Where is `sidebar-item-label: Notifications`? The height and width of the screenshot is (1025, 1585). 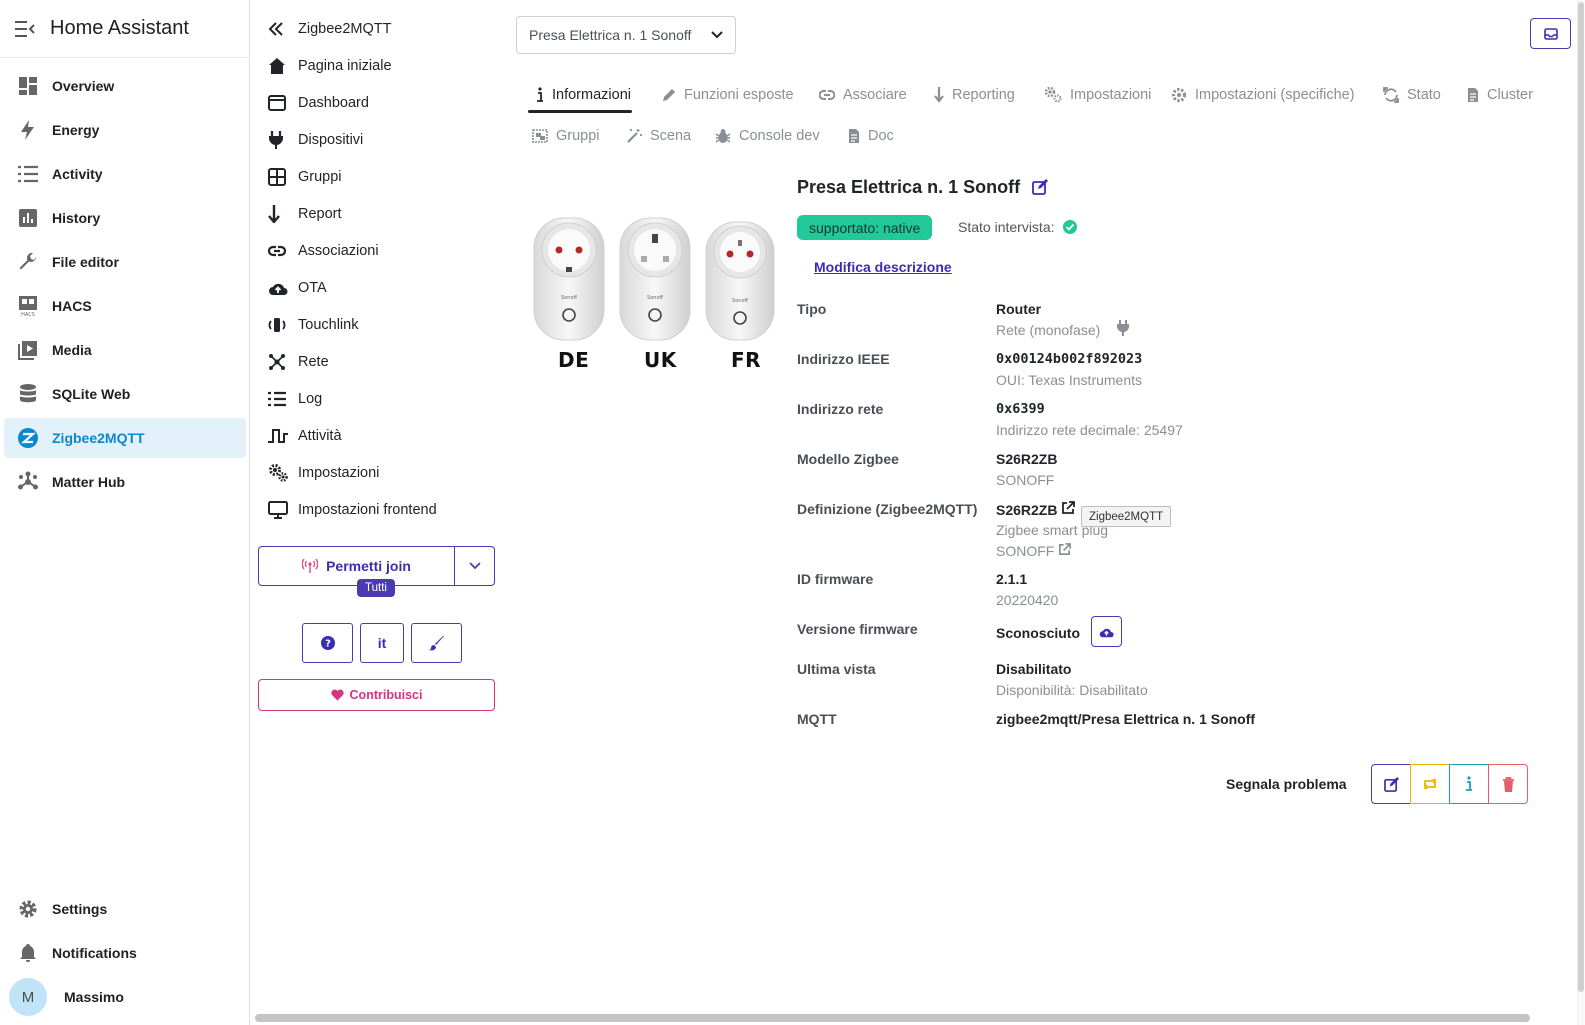 sidebar-item-label: Notifications is located at coordinates (94, 953).